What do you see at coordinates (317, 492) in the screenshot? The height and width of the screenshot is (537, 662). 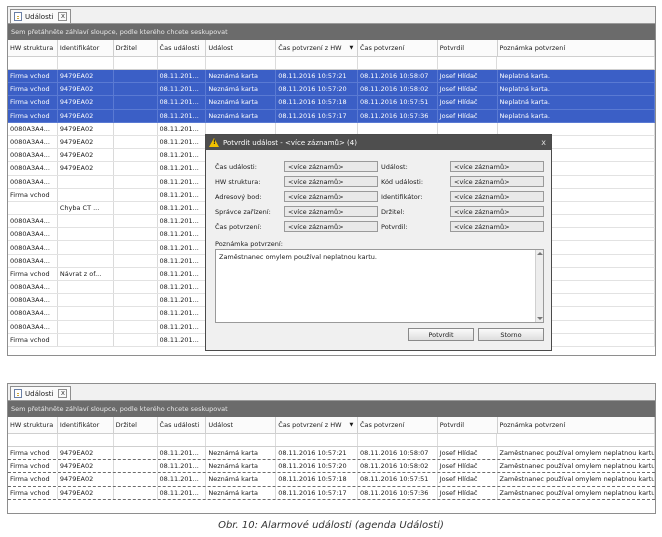 I see `table-cell: 08.11.2016 10:57:17` at bounding box center [317, 492].